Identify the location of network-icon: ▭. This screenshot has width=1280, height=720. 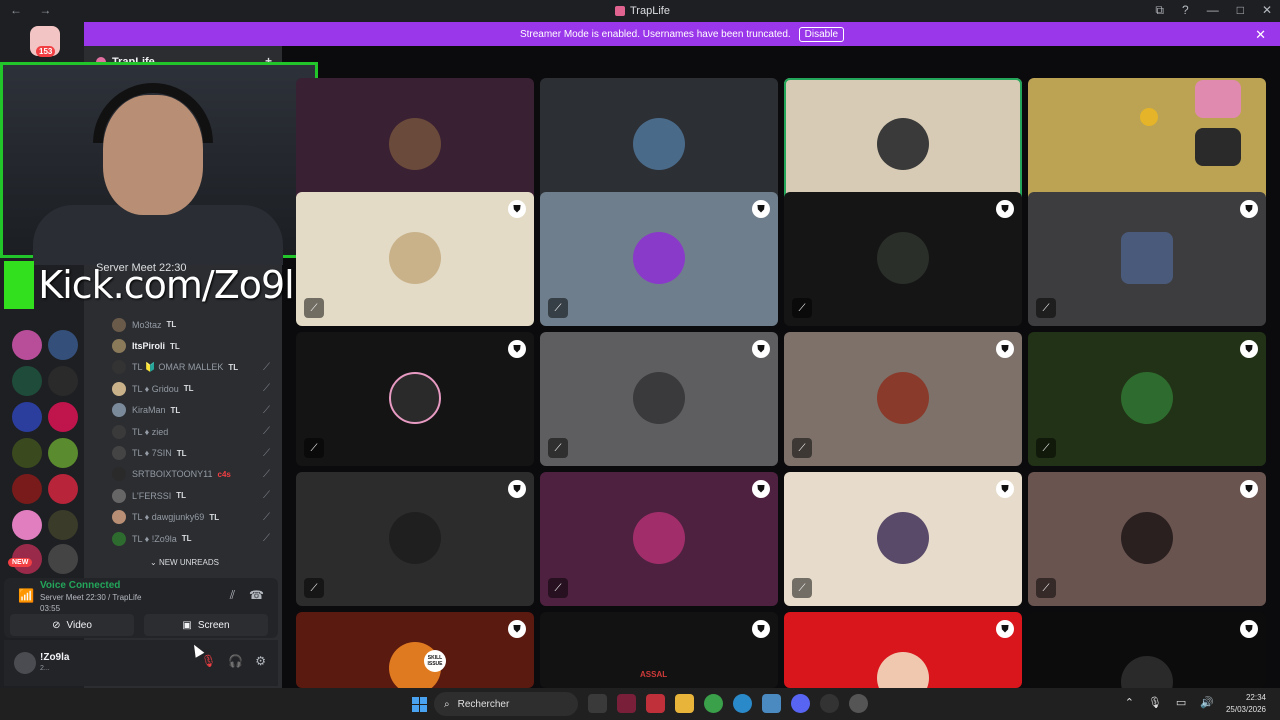
(1181, 702).